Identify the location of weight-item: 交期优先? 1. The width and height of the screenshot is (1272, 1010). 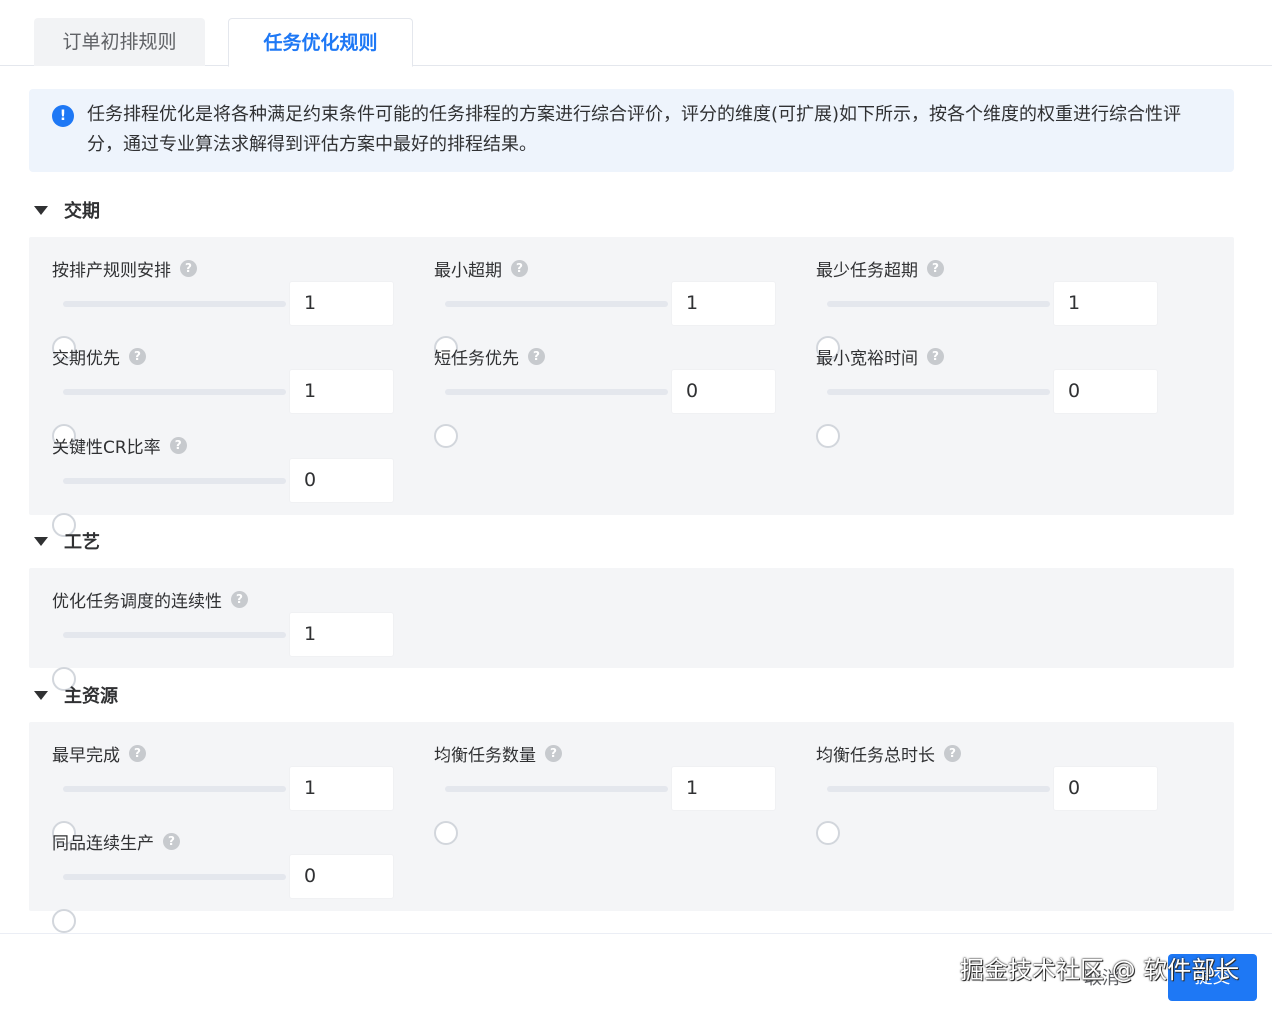
(232, 396).